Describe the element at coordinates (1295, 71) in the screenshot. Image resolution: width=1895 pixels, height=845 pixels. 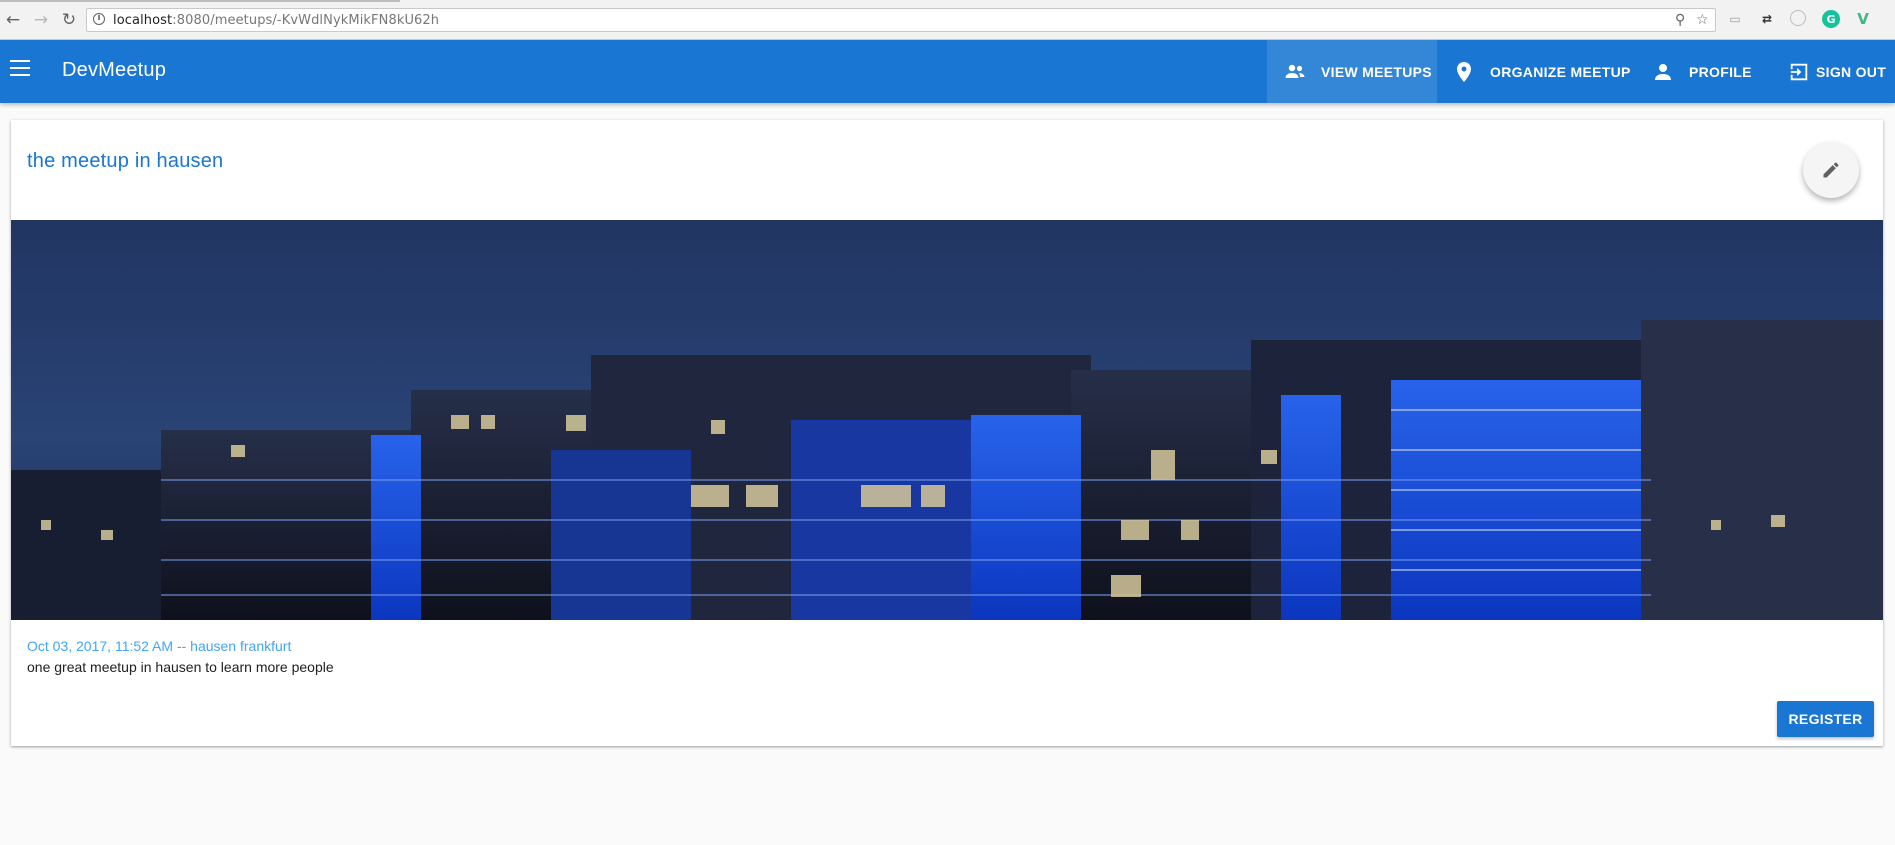
I see `supervisor-account-icon` at that location.